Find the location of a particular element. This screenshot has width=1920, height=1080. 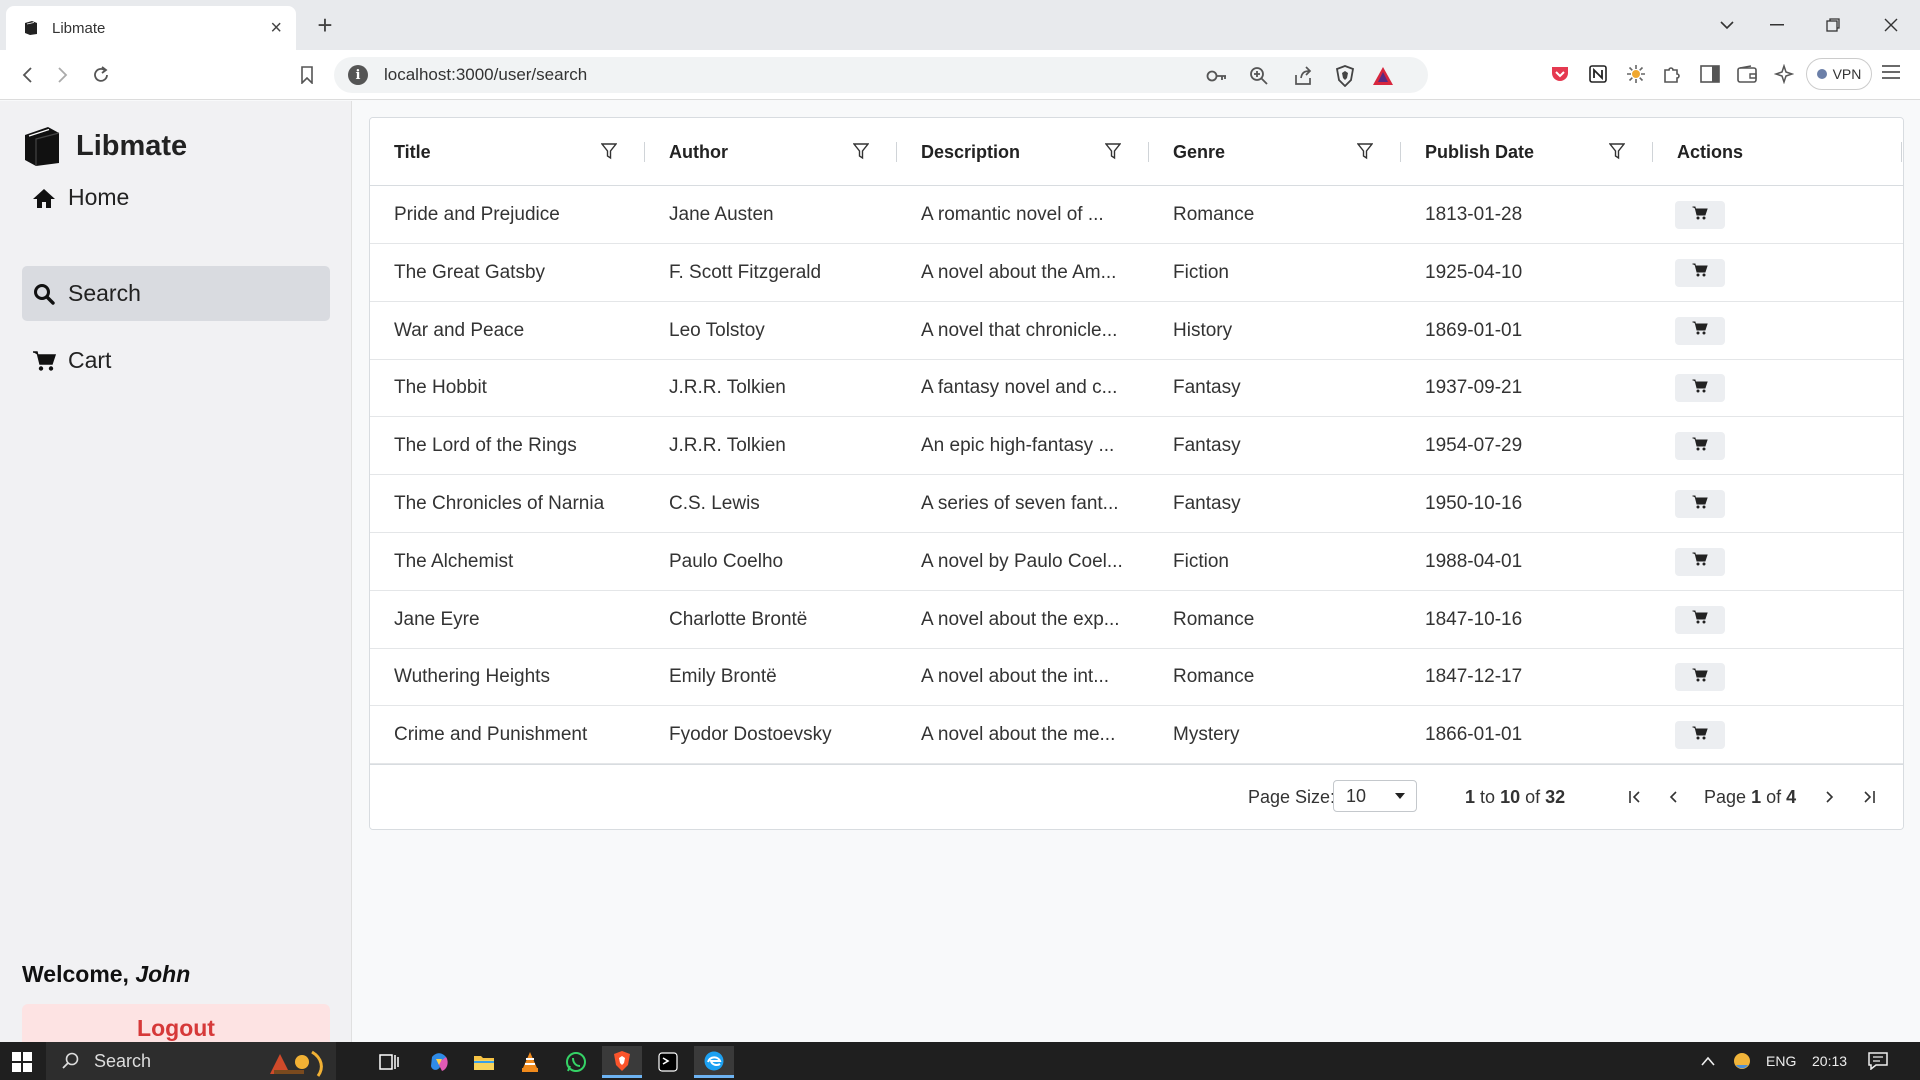

notification-center-icon is located at coordinates (1878, 1061).